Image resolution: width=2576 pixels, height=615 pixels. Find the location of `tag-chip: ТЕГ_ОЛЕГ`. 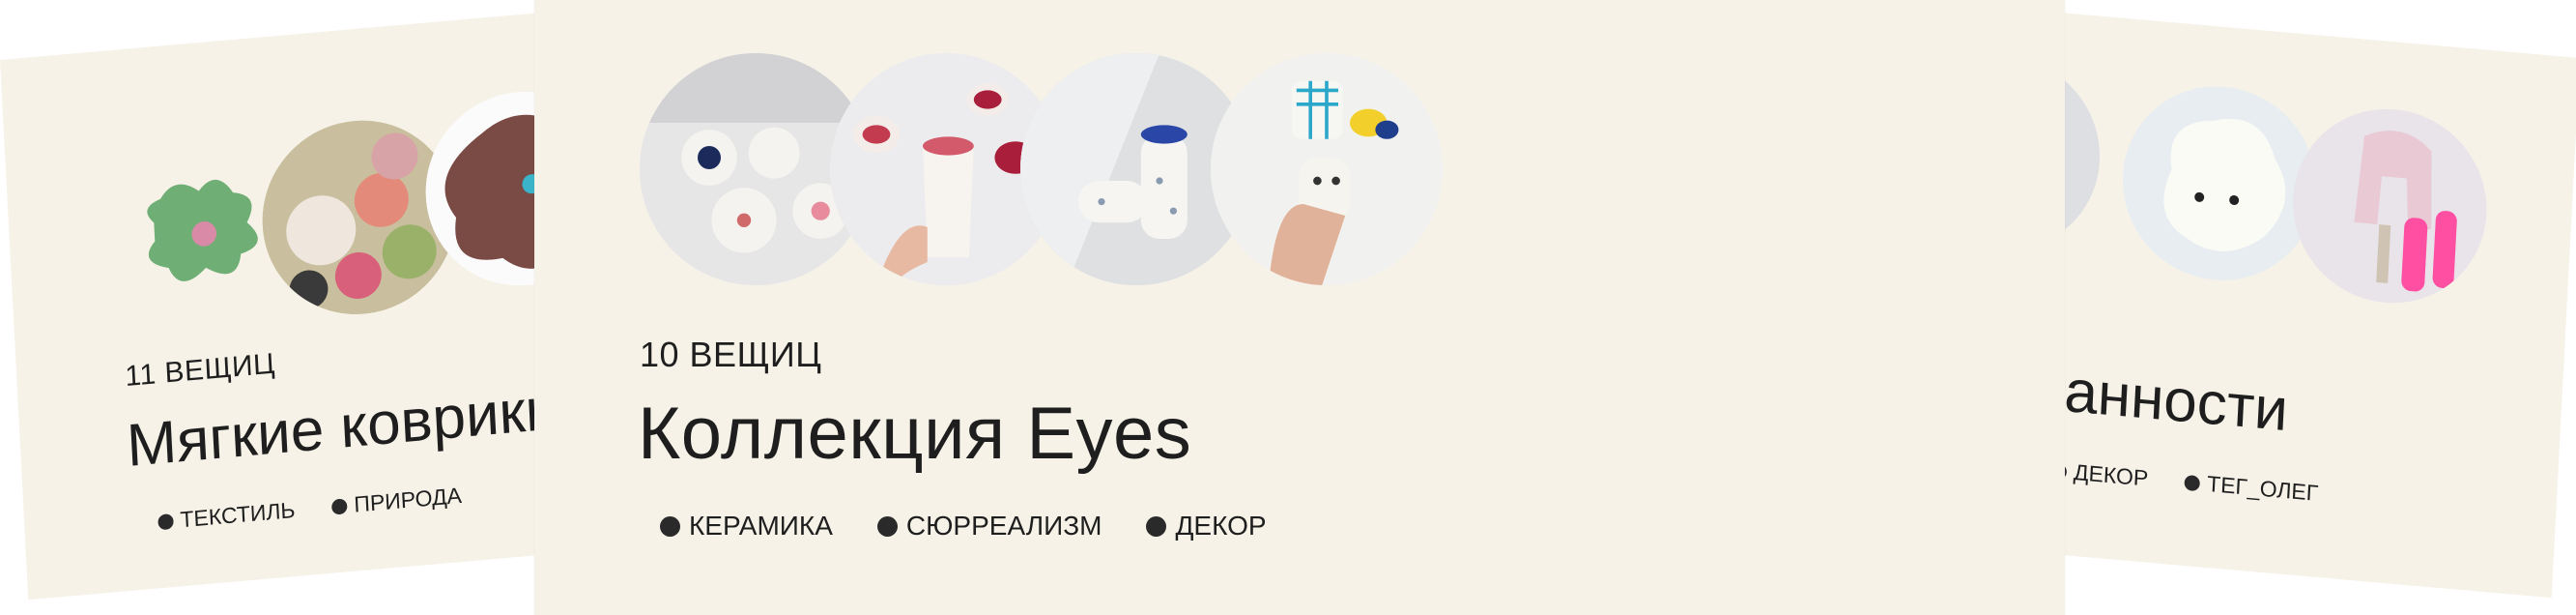

tag-chip: ТЕГ_ОЛЕГ is located at coordinates (2252, 488).